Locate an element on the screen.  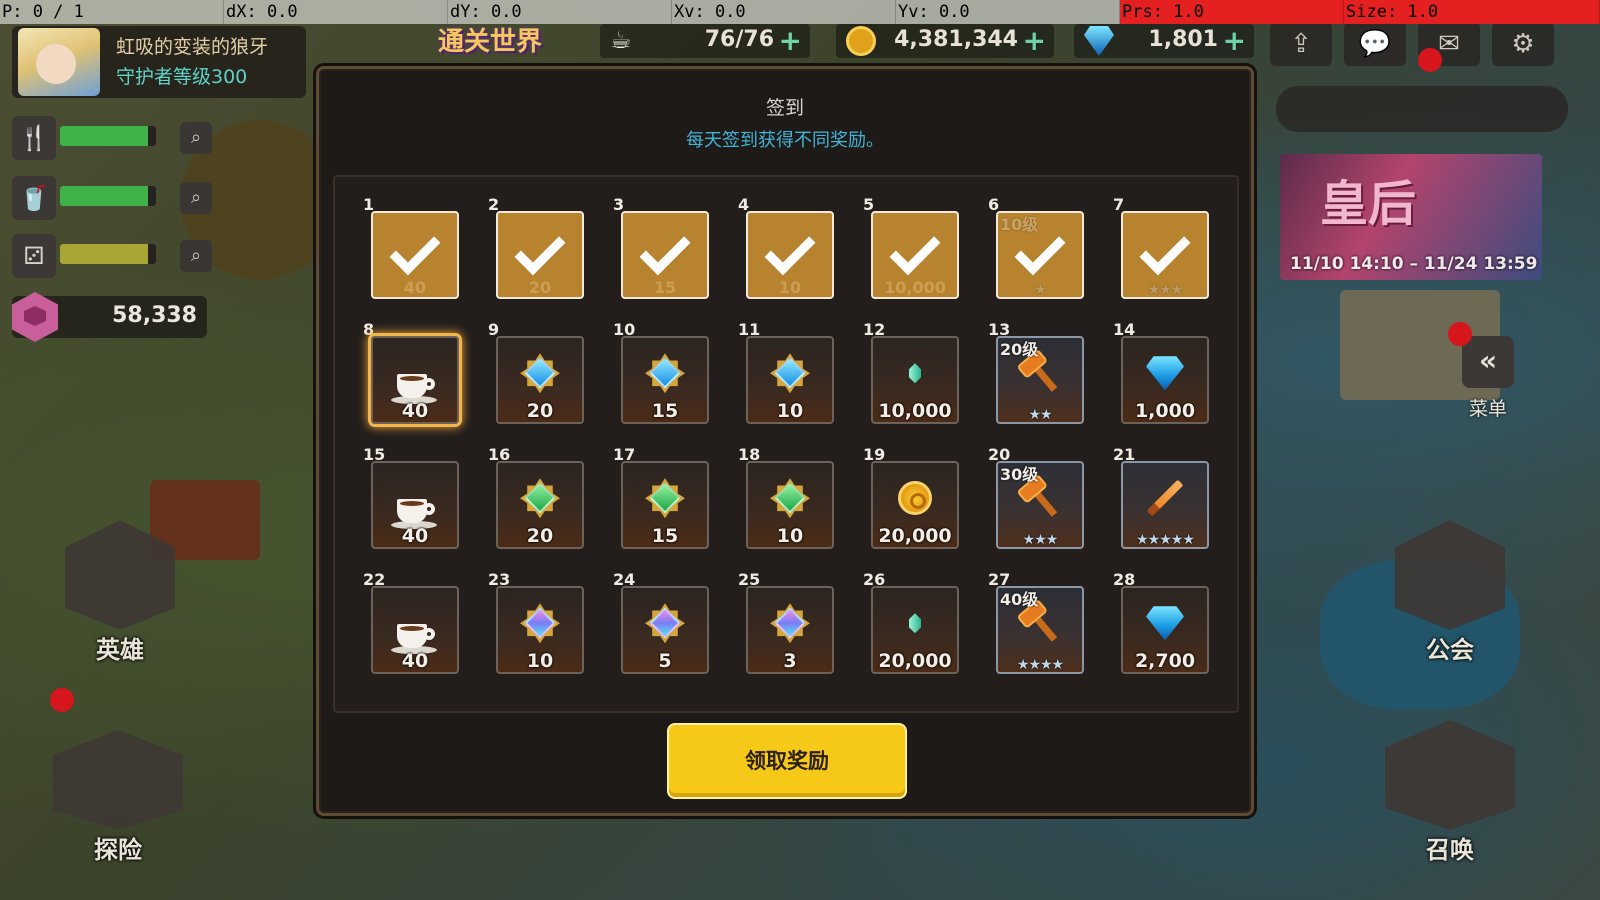
event-banner: 皇后 11/10 14:10 – 11/24 13:59 is located at coordinates (1411, 217).